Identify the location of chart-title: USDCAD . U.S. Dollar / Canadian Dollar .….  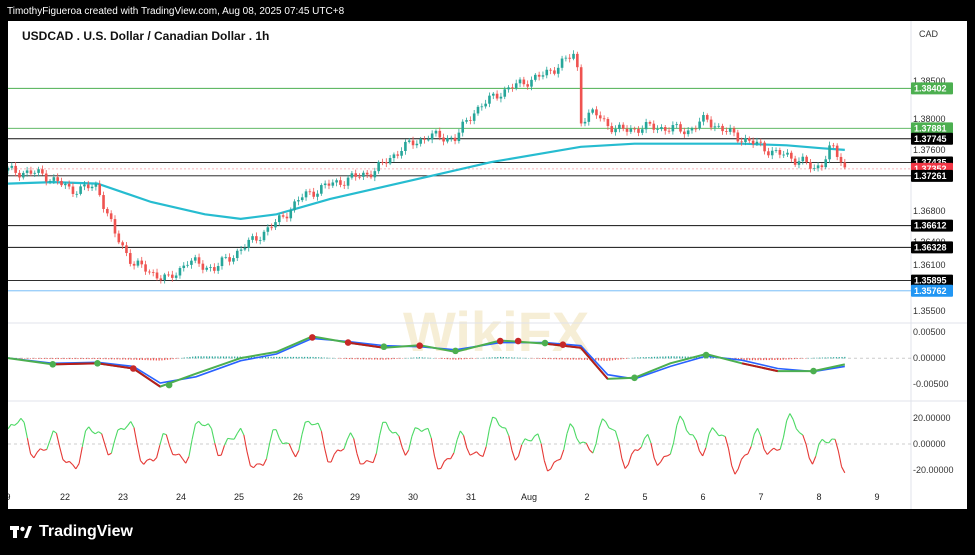
(145, 36).